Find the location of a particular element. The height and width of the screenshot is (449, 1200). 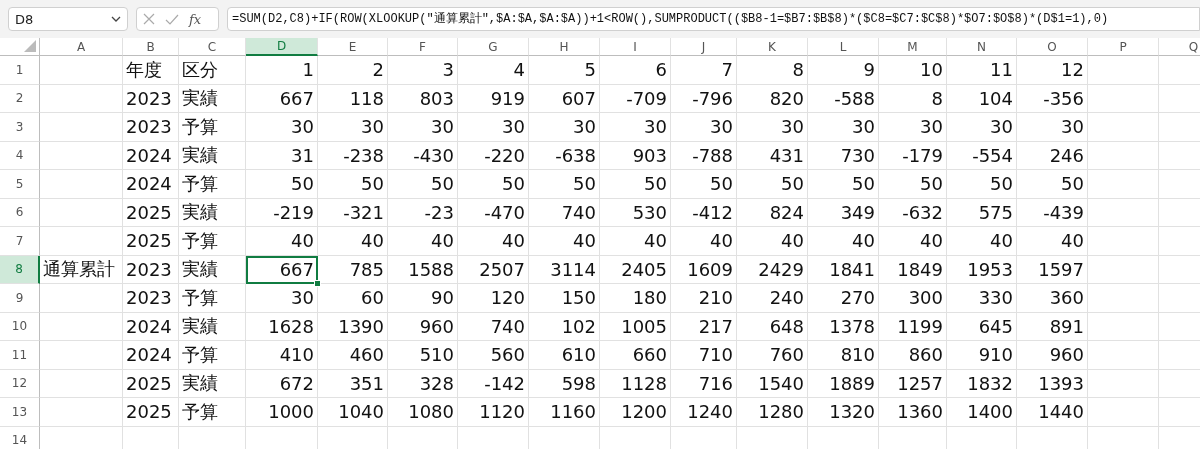

table-cell-text: 760 is located at coordinates (786, 355).